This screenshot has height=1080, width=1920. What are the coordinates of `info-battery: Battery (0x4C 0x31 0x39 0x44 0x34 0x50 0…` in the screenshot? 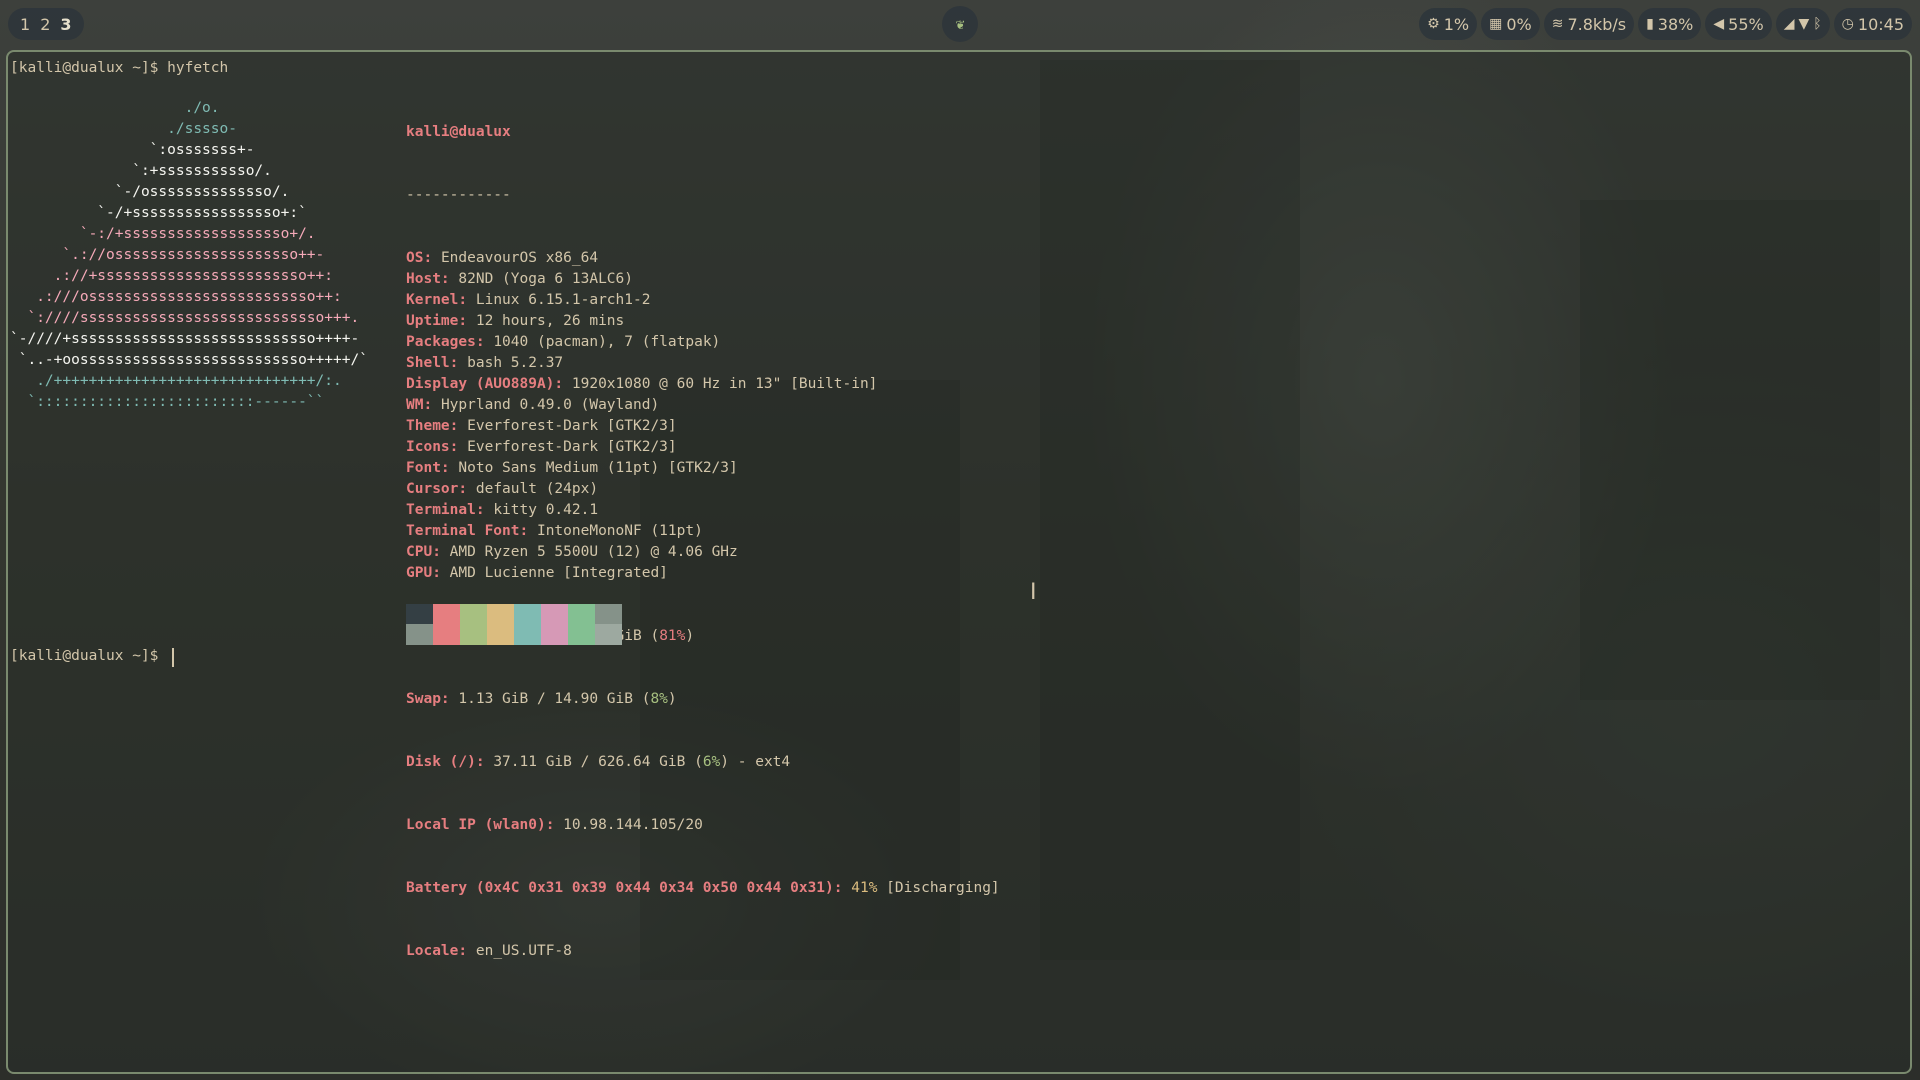 It's located at (703, 888).